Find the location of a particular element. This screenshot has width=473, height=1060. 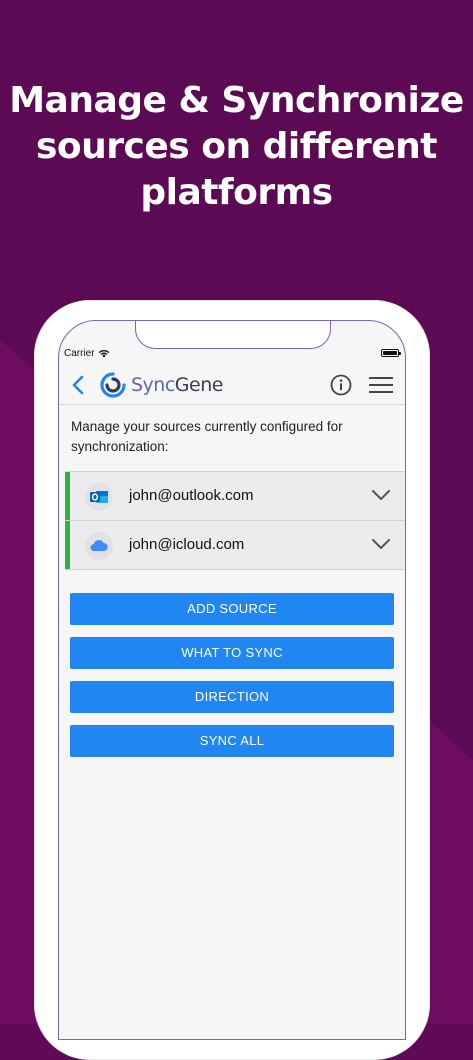

source-item-icloud: john@icloud.com is located at coordinates (235, 545).